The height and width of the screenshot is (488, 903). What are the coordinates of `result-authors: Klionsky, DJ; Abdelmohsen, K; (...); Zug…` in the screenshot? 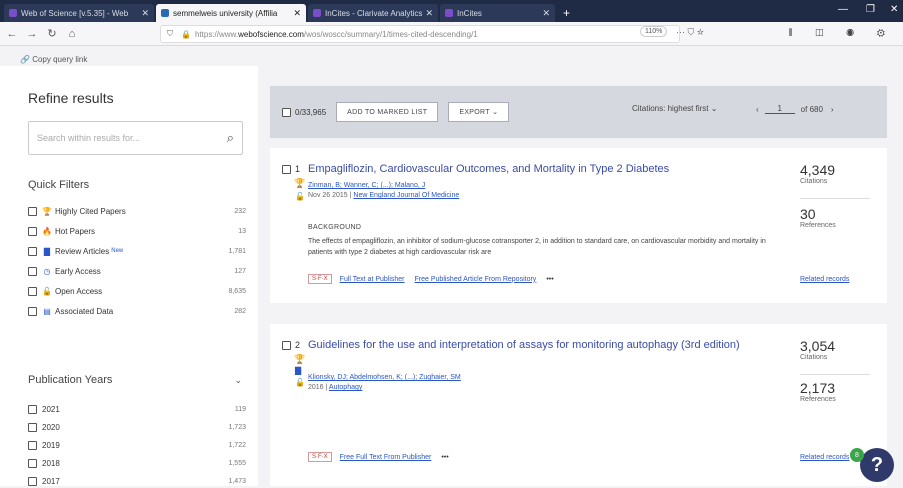 It's located at (384, 377).